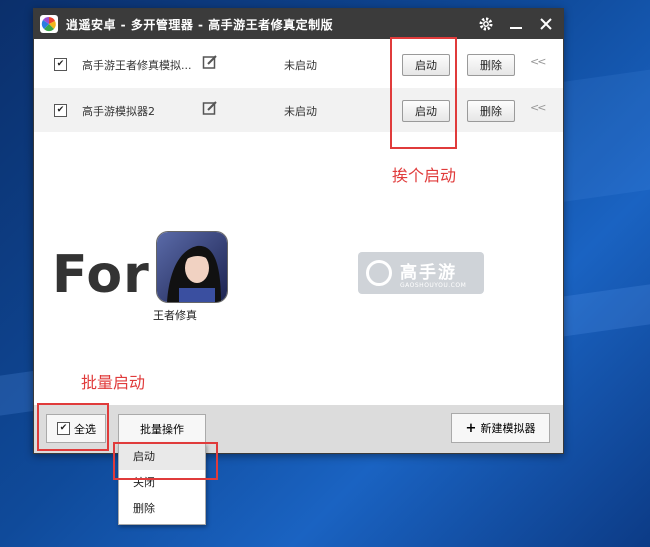 The width and height of the screenshot is (650, 547). I want to click on game-name: 王者修真, so click(175, 315).